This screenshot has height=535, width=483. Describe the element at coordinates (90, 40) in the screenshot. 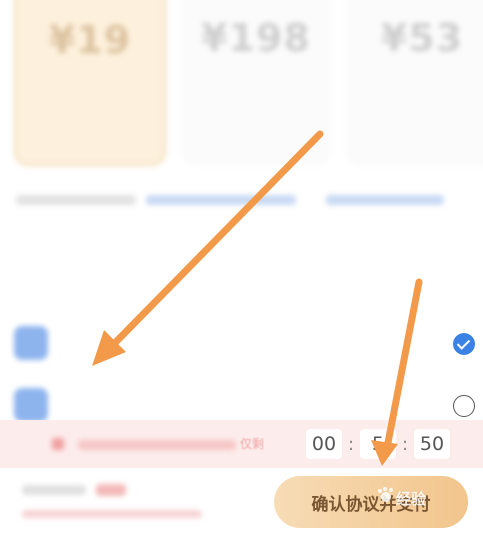

I see `plan-price: ¥19` at that location.